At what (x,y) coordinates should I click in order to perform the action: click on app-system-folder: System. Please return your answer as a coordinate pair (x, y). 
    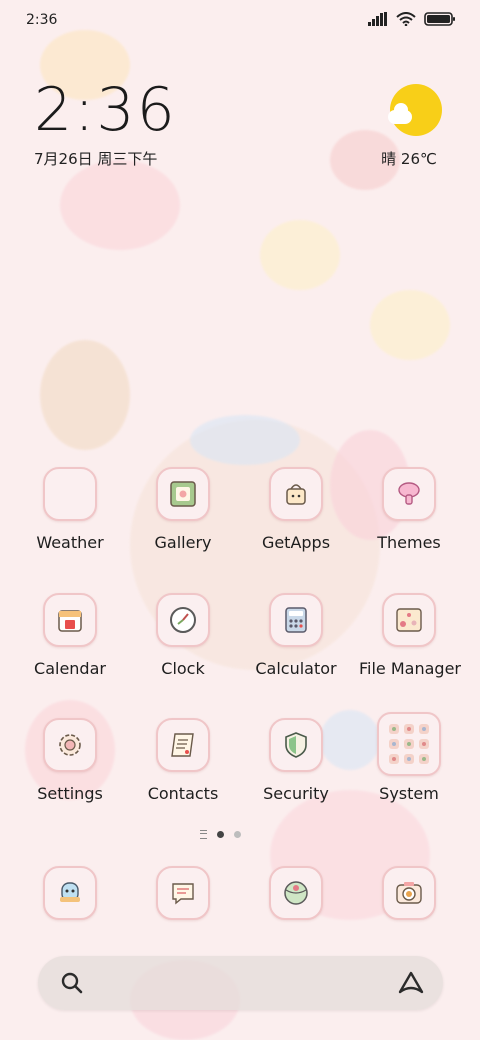
    Looking at the image, I should click on (409, 757).